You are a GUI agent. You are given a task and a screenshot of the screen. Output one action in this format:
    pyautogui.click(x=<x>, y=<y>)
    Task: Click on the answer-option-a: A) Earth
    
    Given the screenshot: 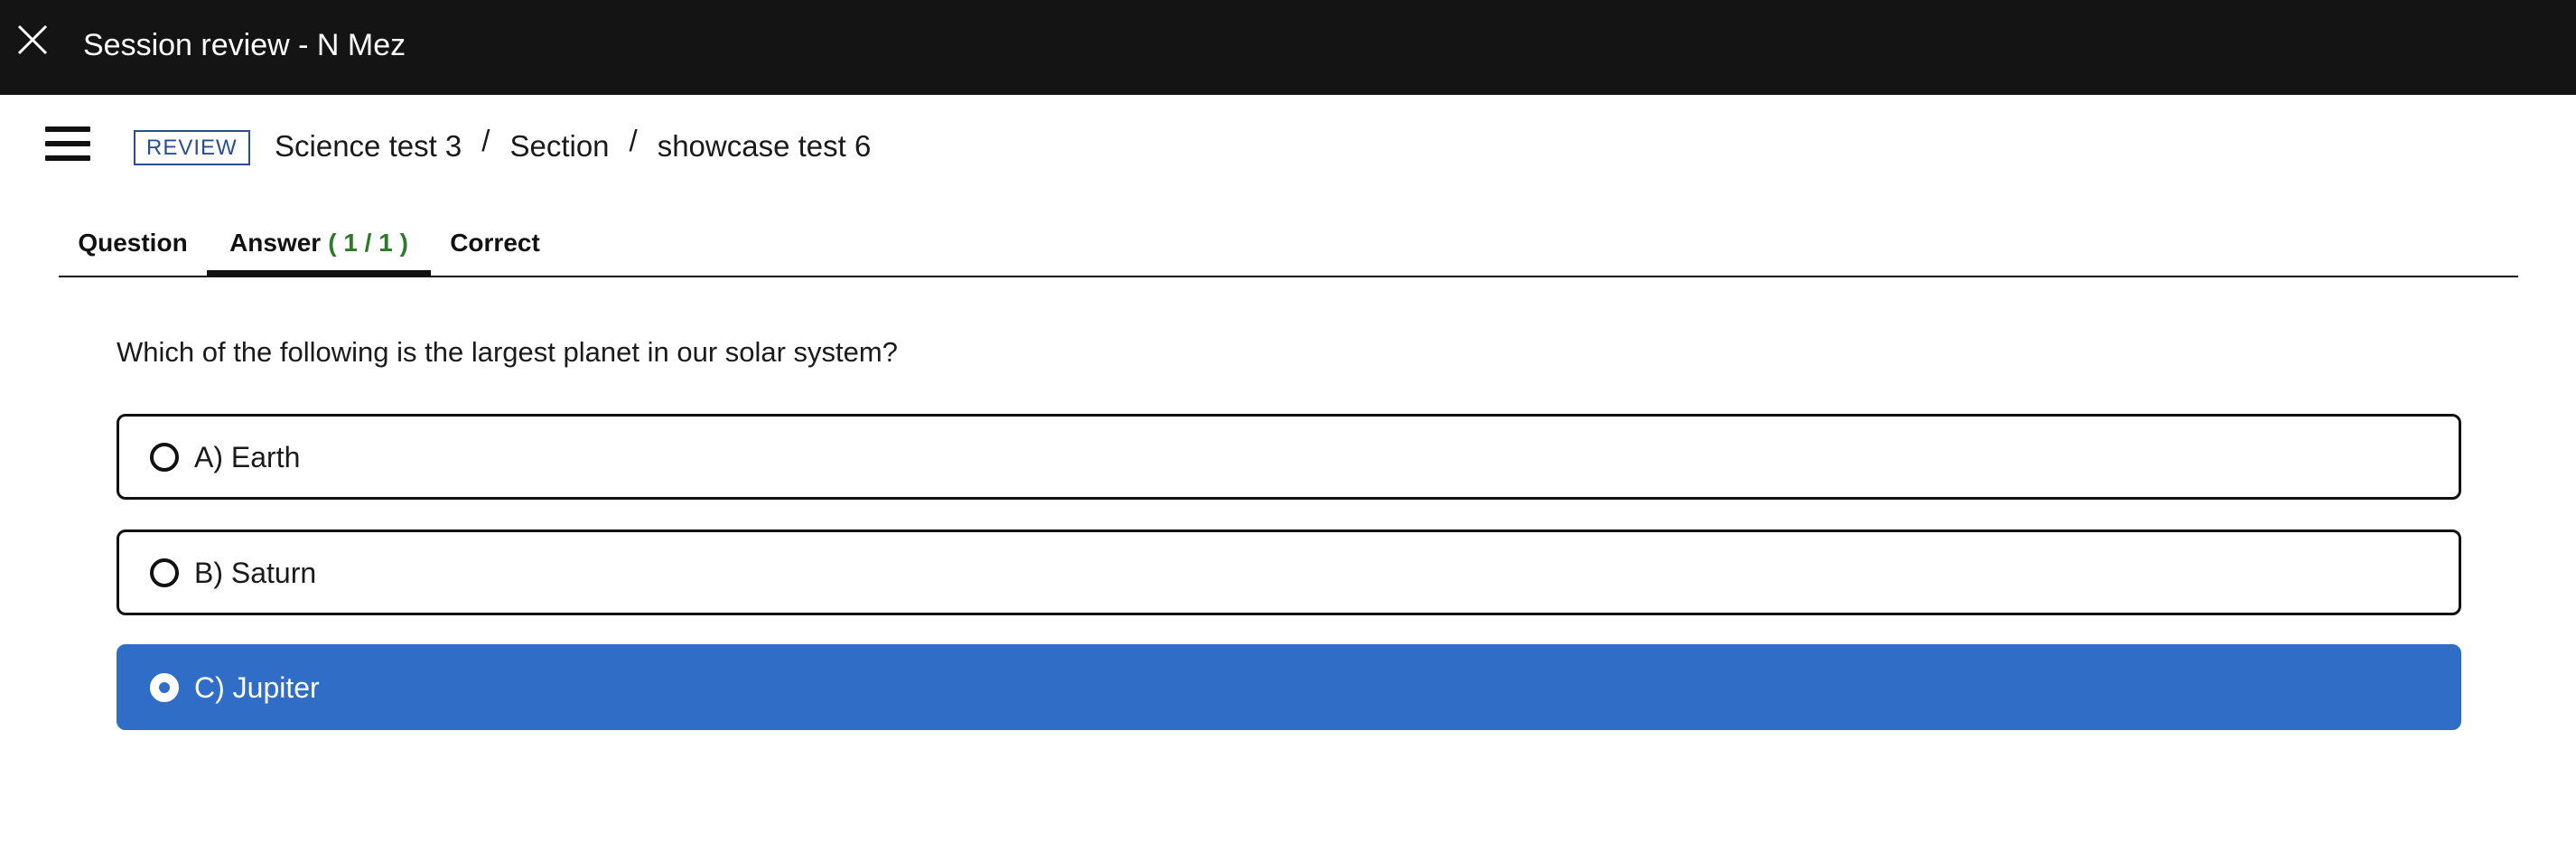 What is the action you would take?
    pyautogui.click(x=1289, y=457)
    